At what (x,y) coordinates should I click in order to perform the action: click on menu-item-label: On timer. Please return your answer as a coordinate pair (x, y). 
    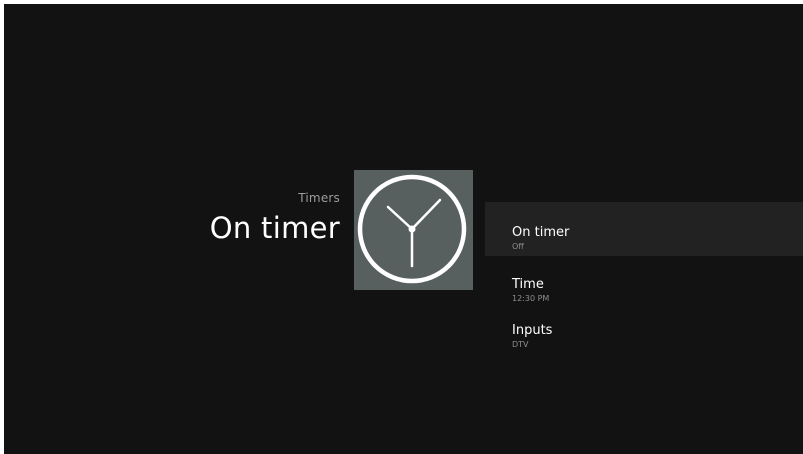
    Looking at the image, I should click on (541, 232).